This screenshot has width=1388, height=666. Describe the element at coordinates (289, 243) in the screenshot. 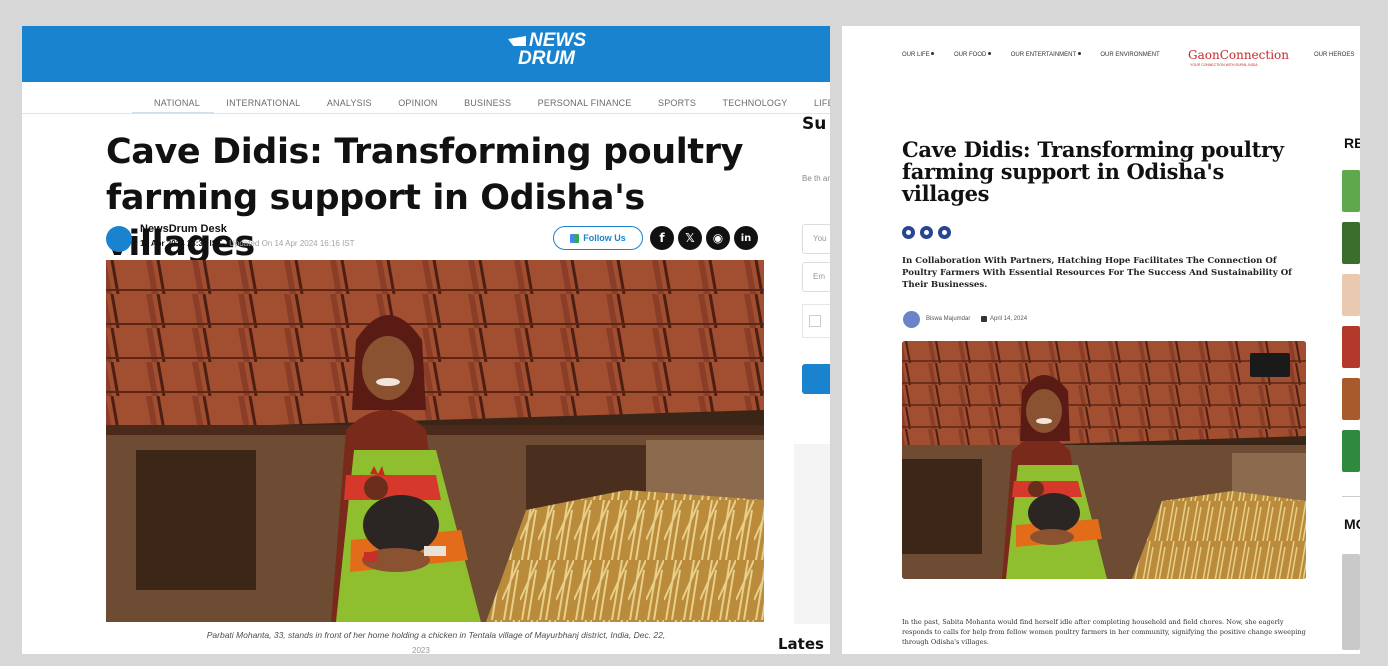

I see `updated-timestamp: - Updated On 14 Apr 2024 16:16 IST` at that location.